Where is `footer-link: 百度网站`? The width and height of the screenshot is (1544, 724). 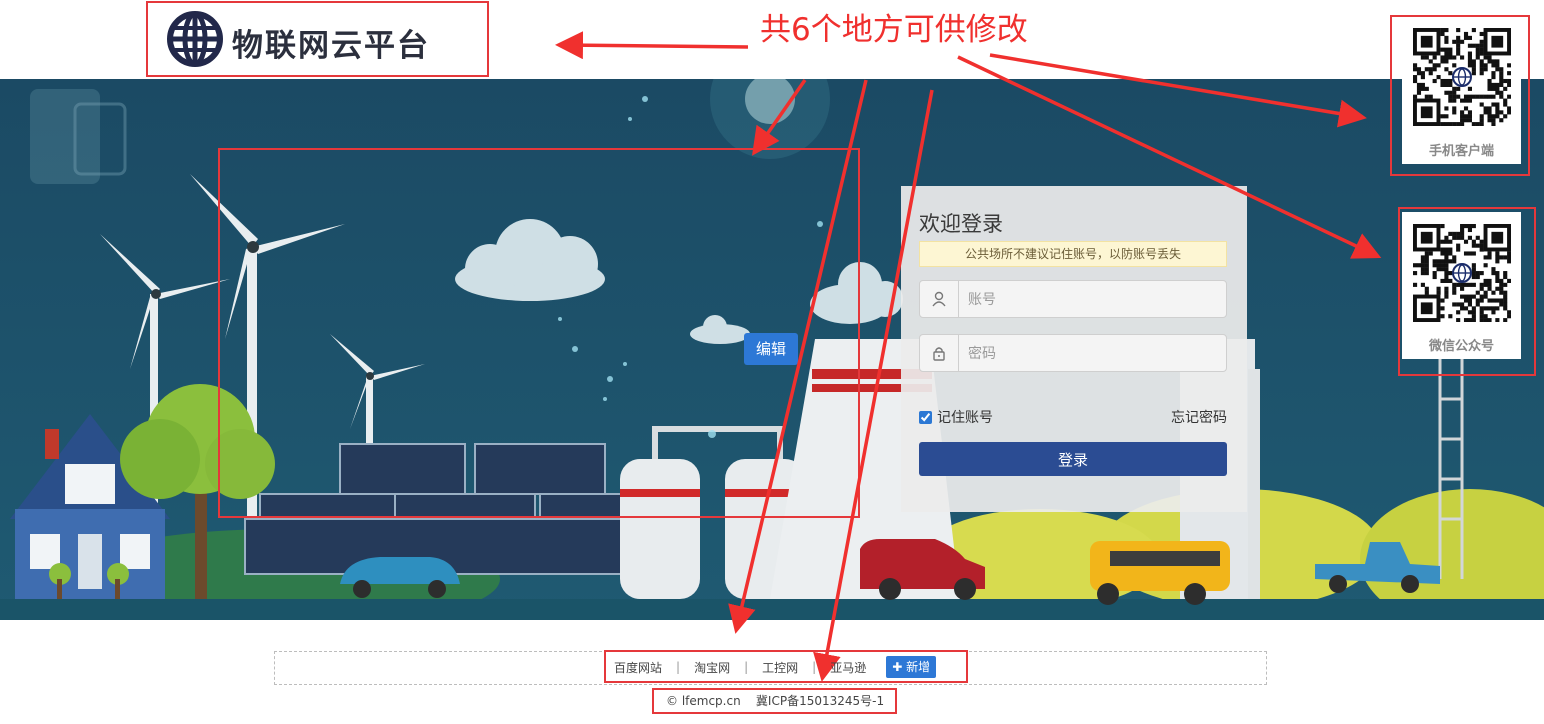
footer-link: 百度网站 is located at coordinates (638, 667).